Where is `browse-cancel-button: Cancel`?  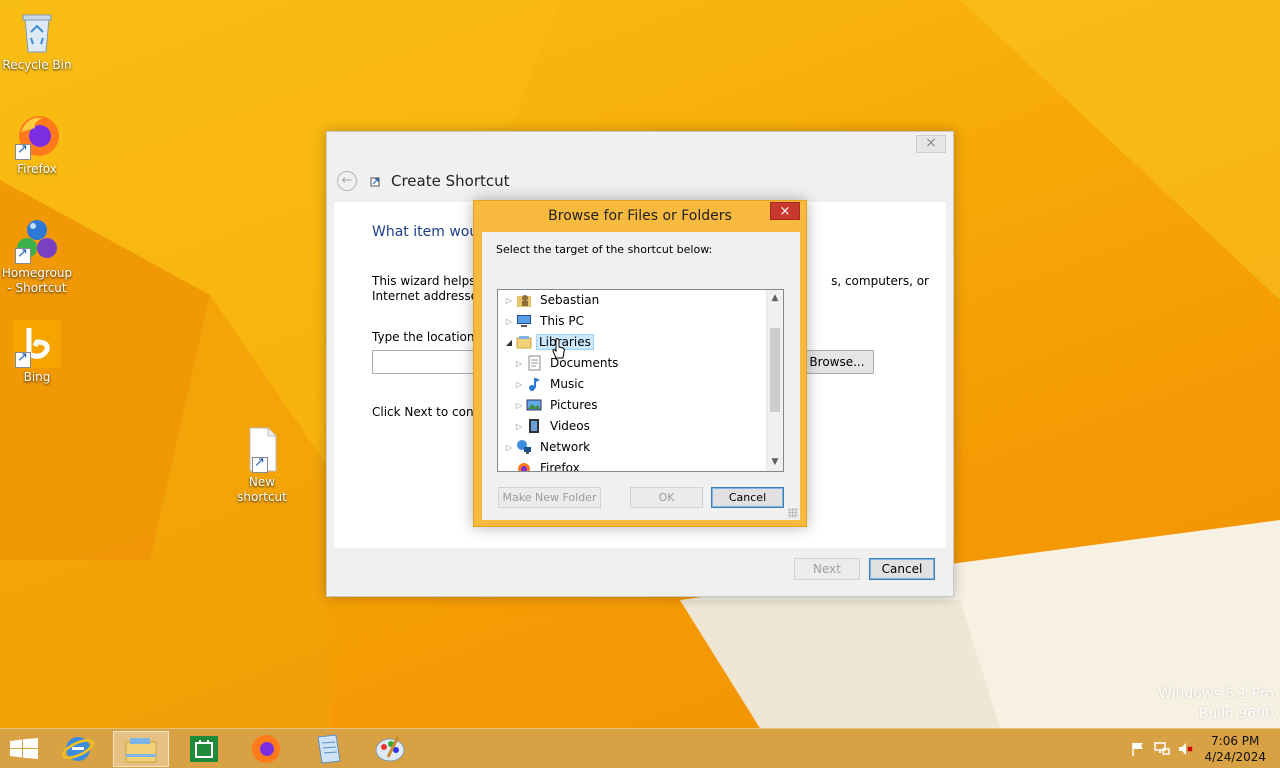 browse-cancel-button: Cancel is located at coordinates (747, 497).